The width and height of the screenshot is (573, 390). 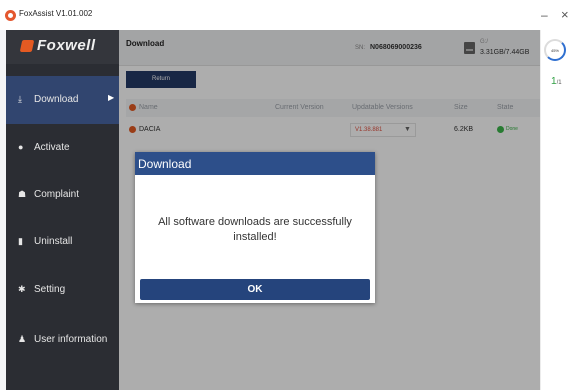 What do you see at coordinates (111, 97) in the screenshot?
I see `active-arrow-icon: ▶` at bounding box center [111, 97].